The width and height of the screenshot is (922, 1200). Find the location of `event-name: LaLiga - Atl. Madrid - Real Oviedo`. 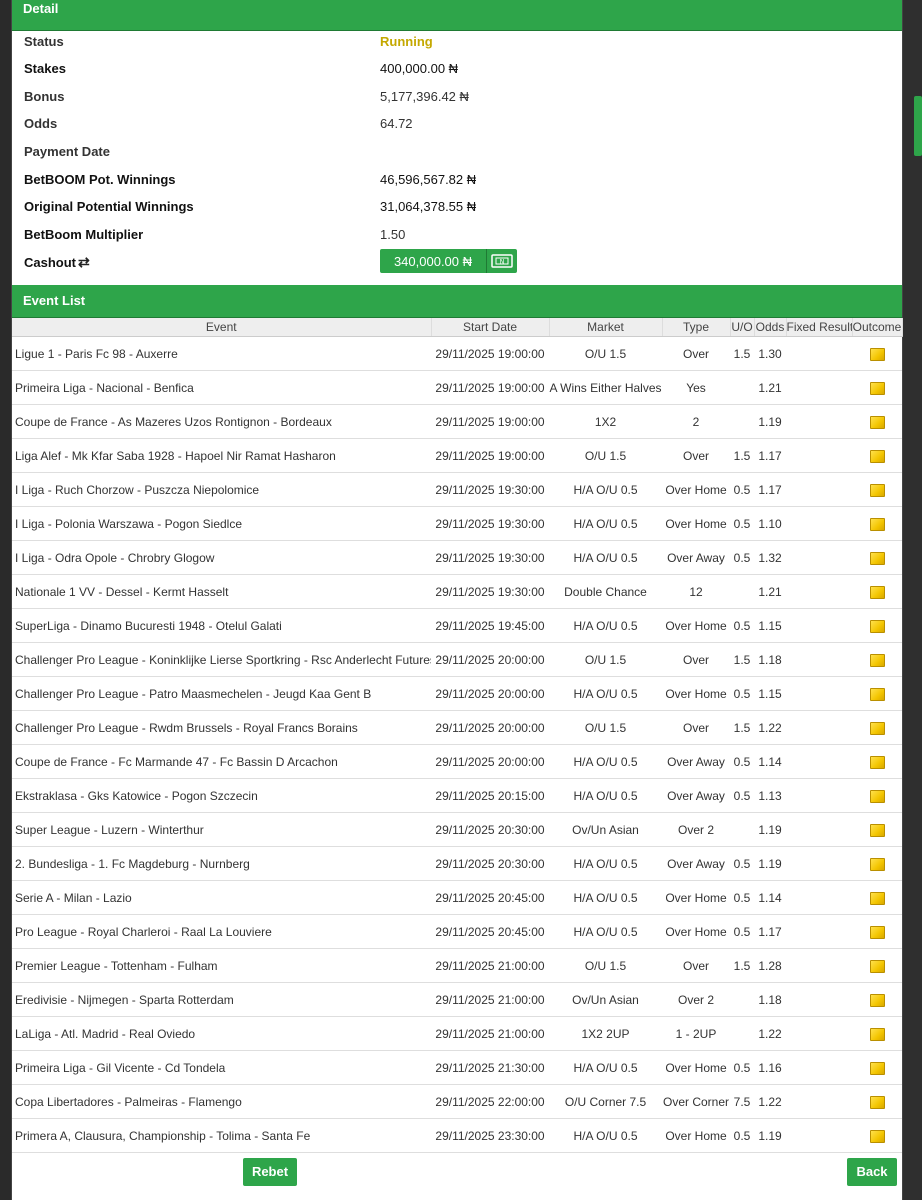

event-name: LaLiga - Atl. Madrid - Real Oviedo is located at coordinates (221, 1033).